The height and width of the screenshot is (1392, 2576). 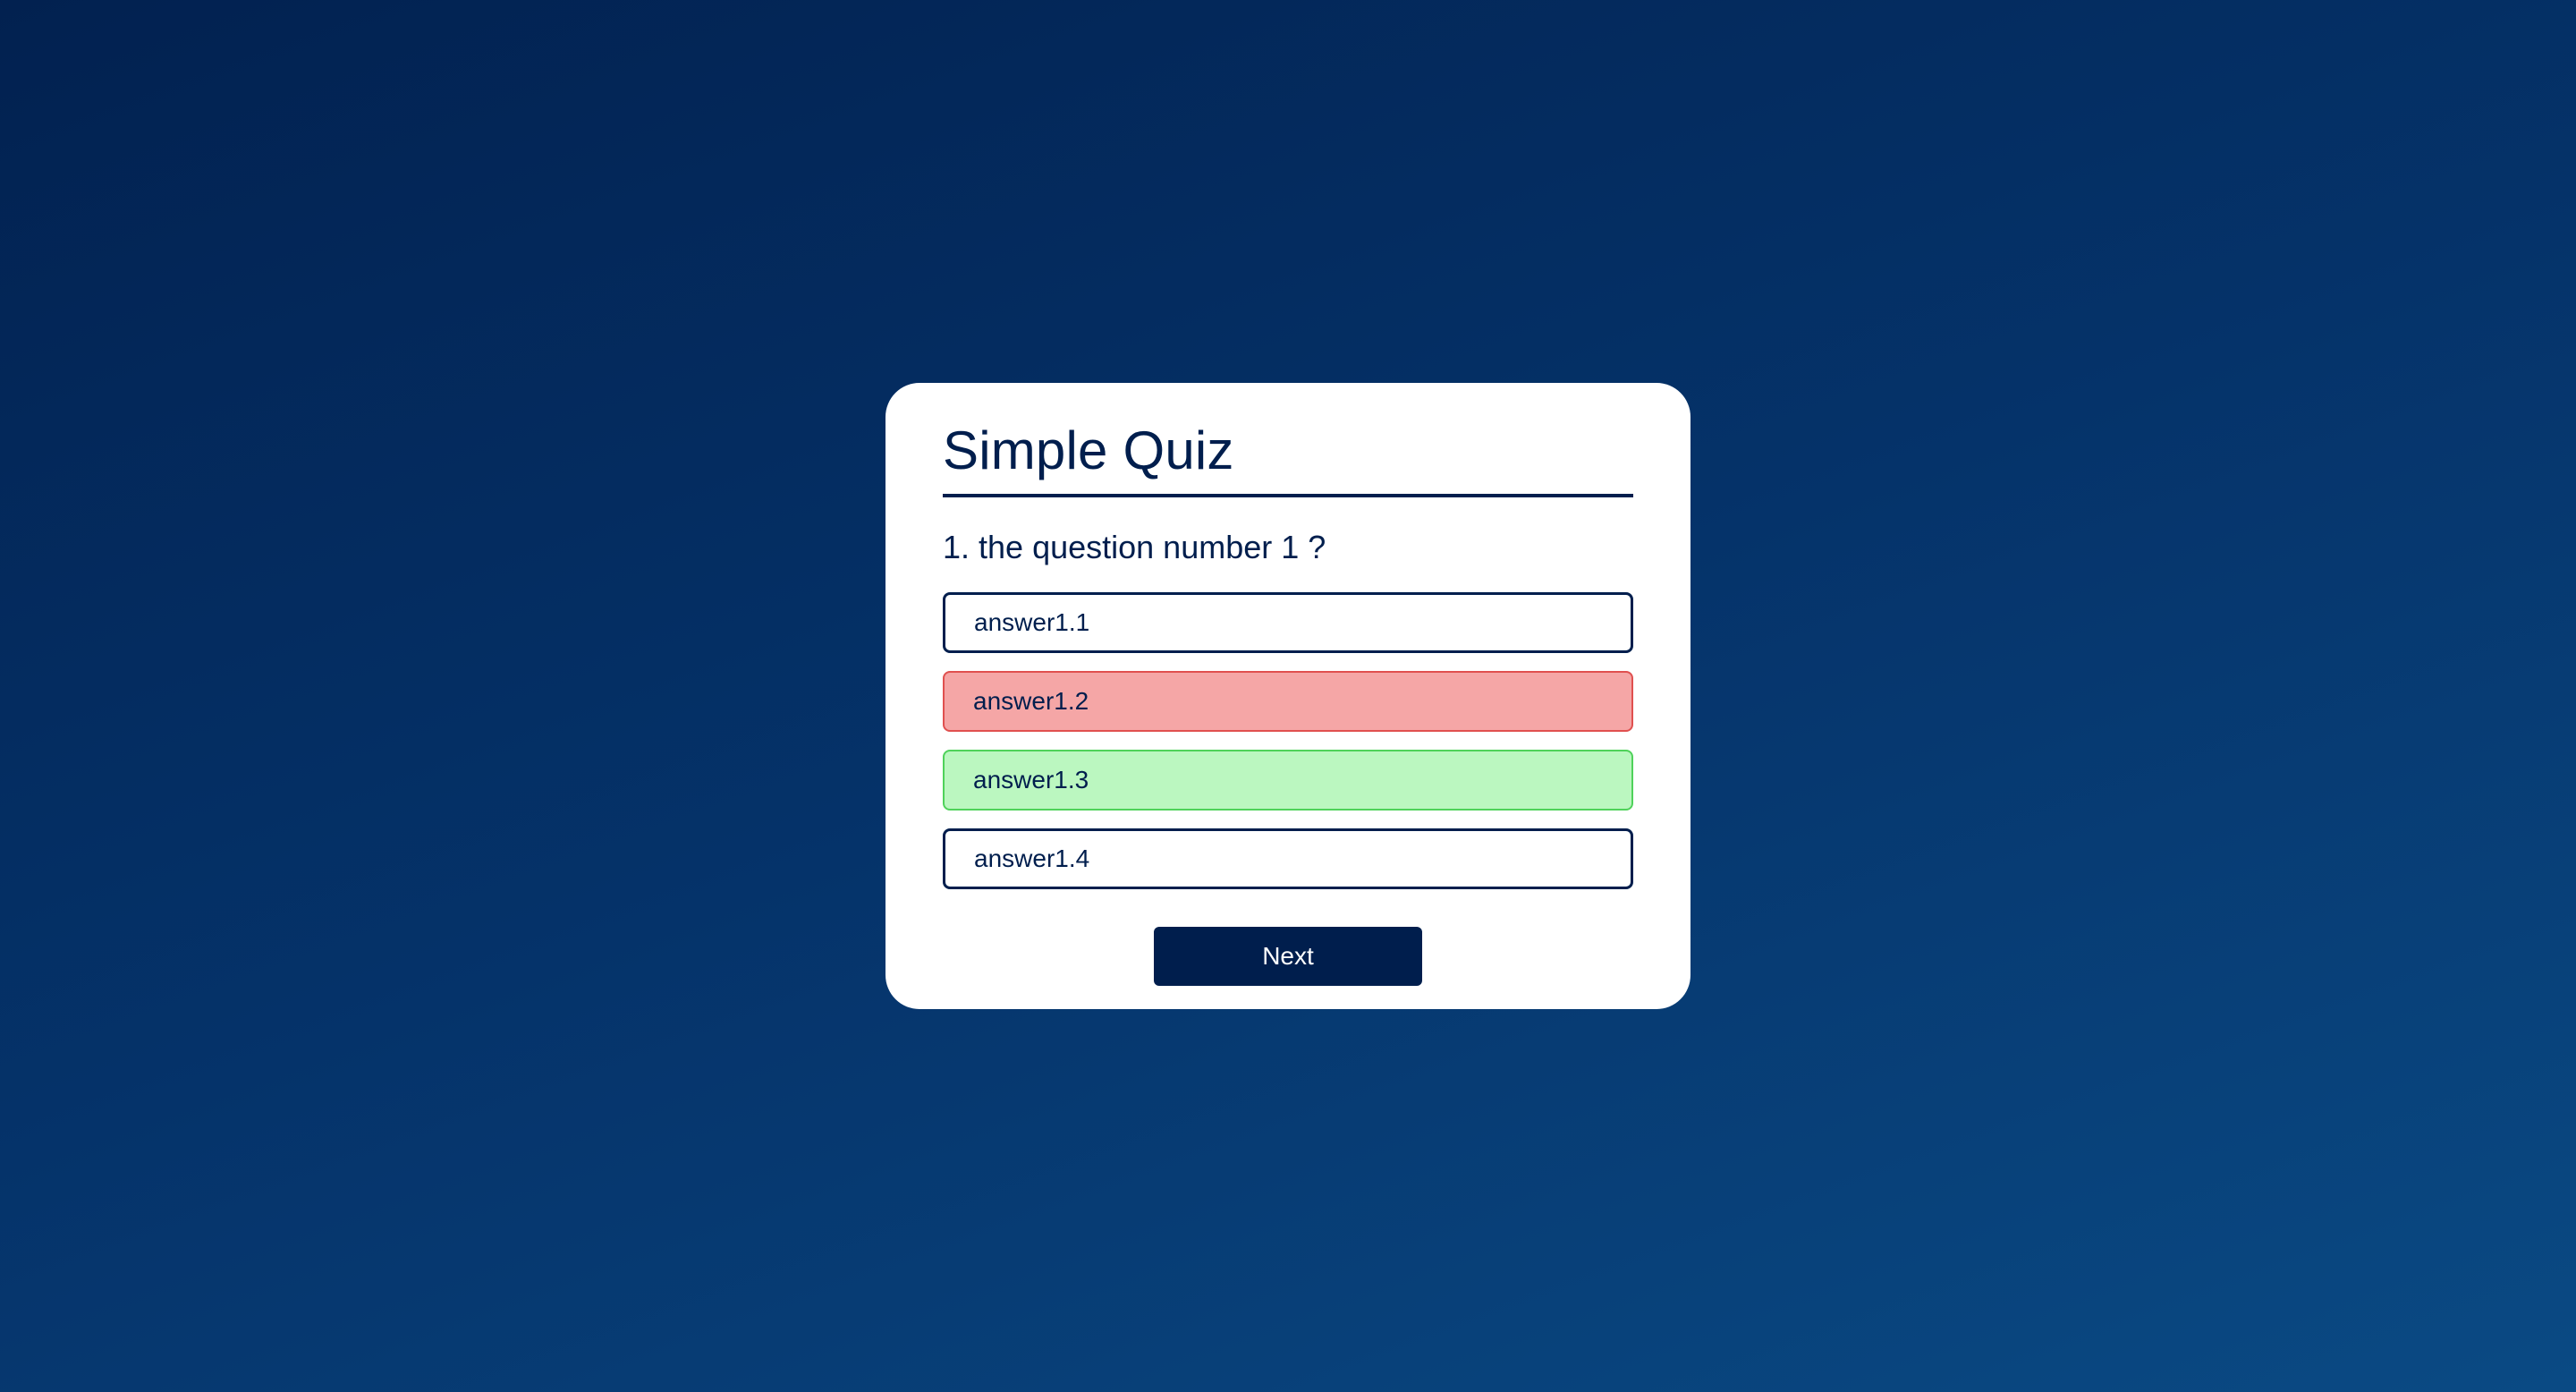 What do you see at coordinates (1288, 622) in the screenshot?
I see `answer-button-1: answer1.1` at bounding box center [1288, 622].